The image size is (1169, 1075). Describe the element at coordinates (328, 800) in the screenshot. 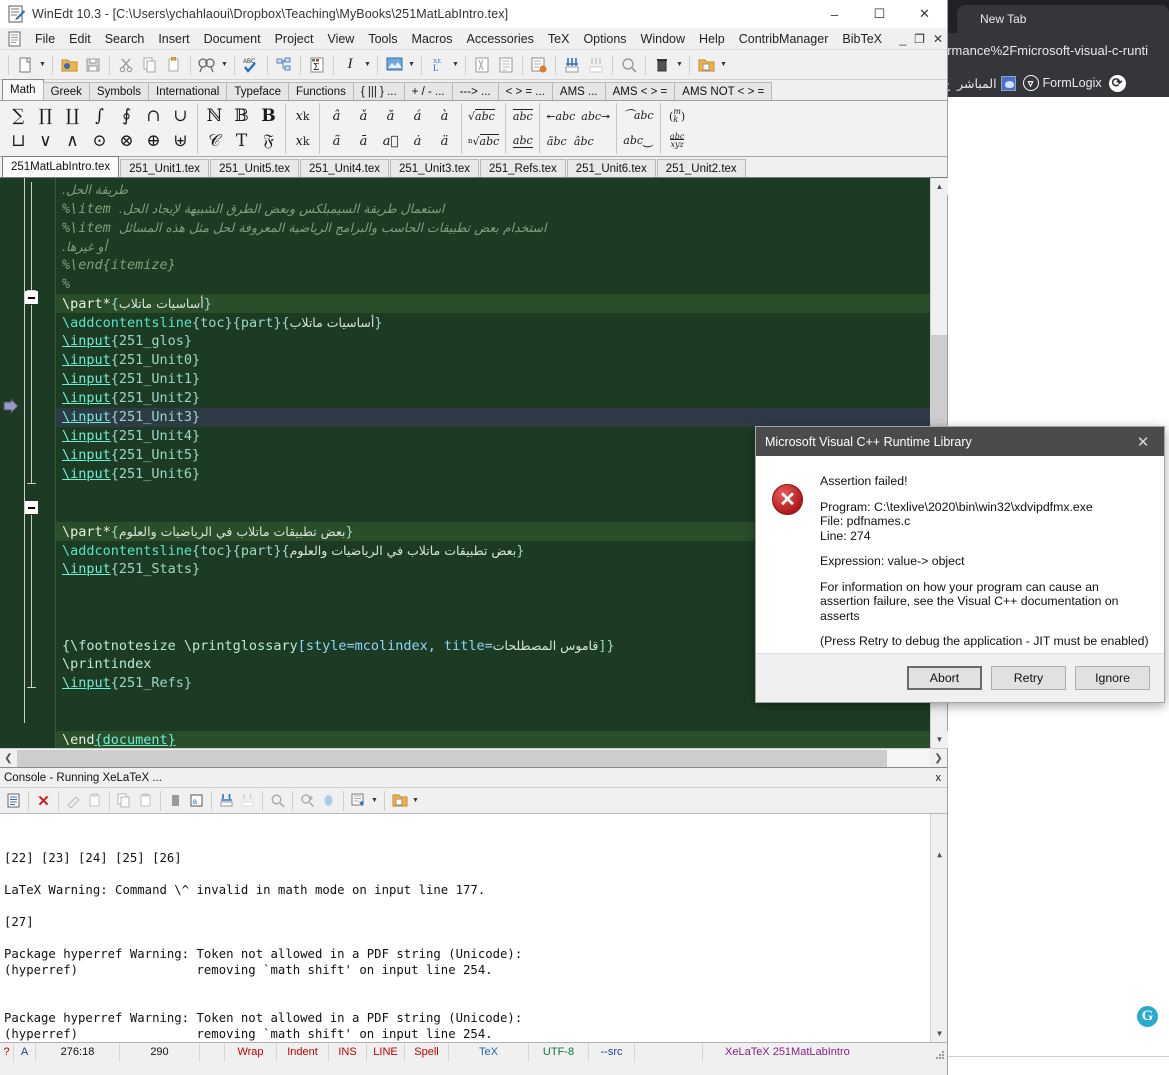

I see `console-status-icon` at that location.